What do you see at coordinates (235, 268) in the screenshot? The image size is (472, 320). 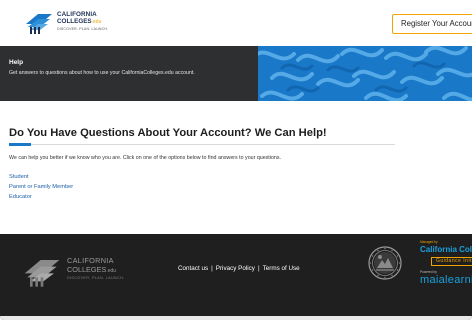 I see `privacy-policy-link: Privacy Policy` at bounding box center [235, 268].